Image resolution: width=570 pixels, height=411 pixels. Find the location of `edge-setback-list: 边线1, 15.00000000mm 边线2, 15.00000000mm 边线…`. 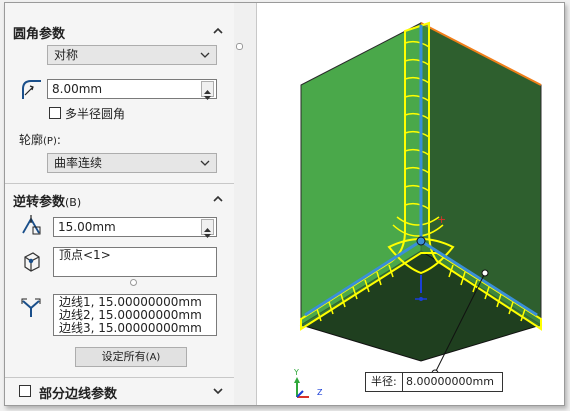

edge-setback-list: 边线1, 15.00000000mm 边线2, 15.00000000mm 边线… is located at coordinates (135, 315).